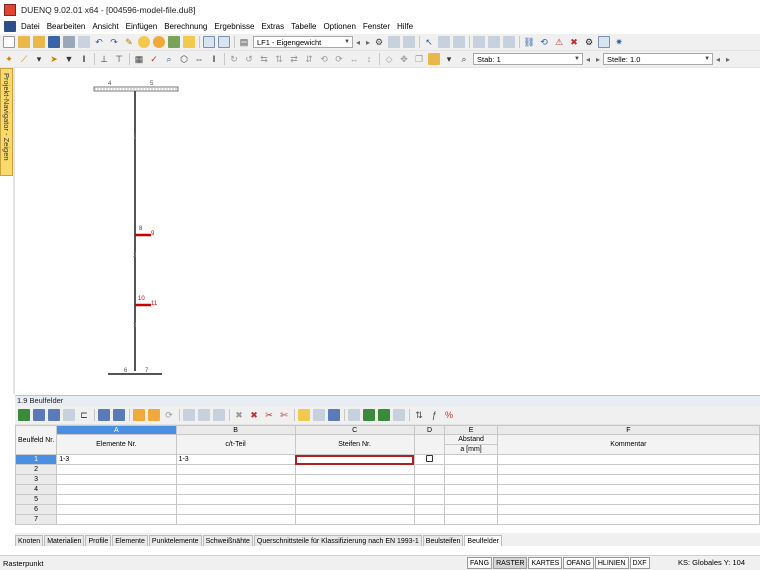  I want to click on cut-icon: ✄, so click(284, 415).